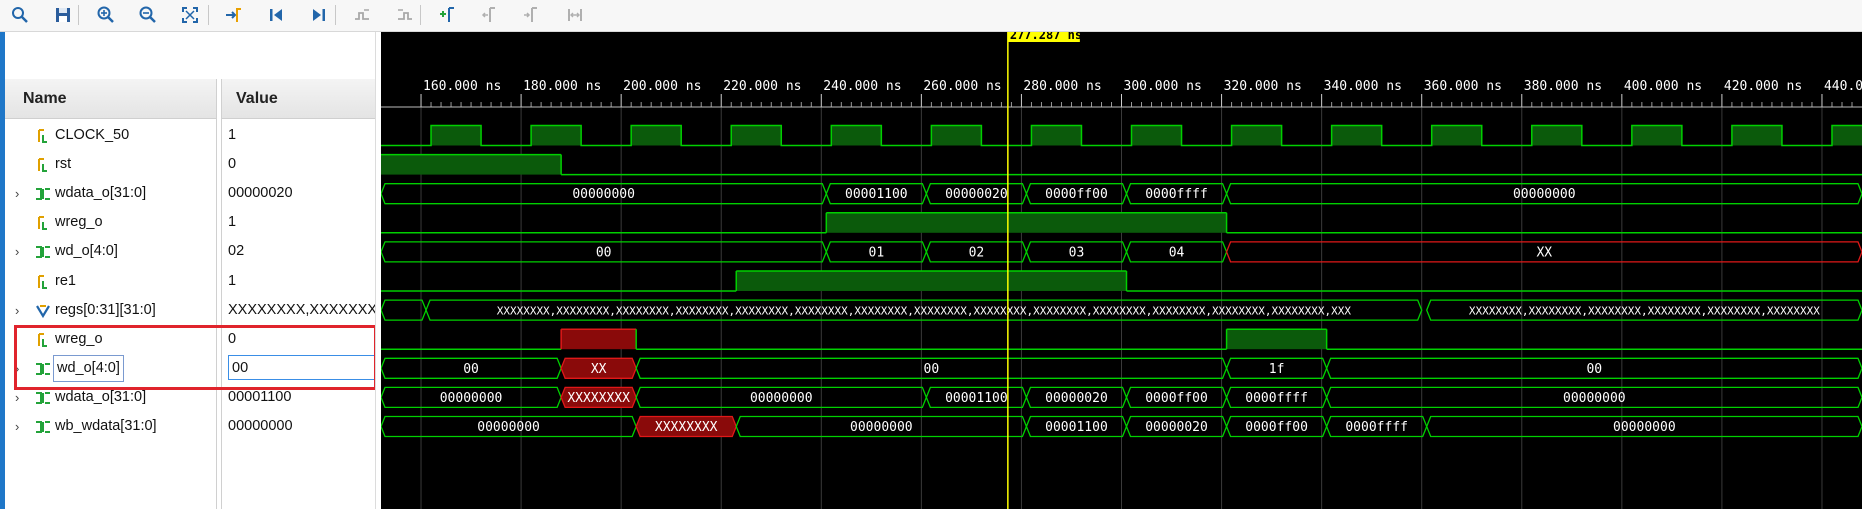 The image size is (1862, 509). What do you see at coordinates (79, 338) in the screenshot?
I see `signal-name: wreg_o` at bounding box center [79, 338].